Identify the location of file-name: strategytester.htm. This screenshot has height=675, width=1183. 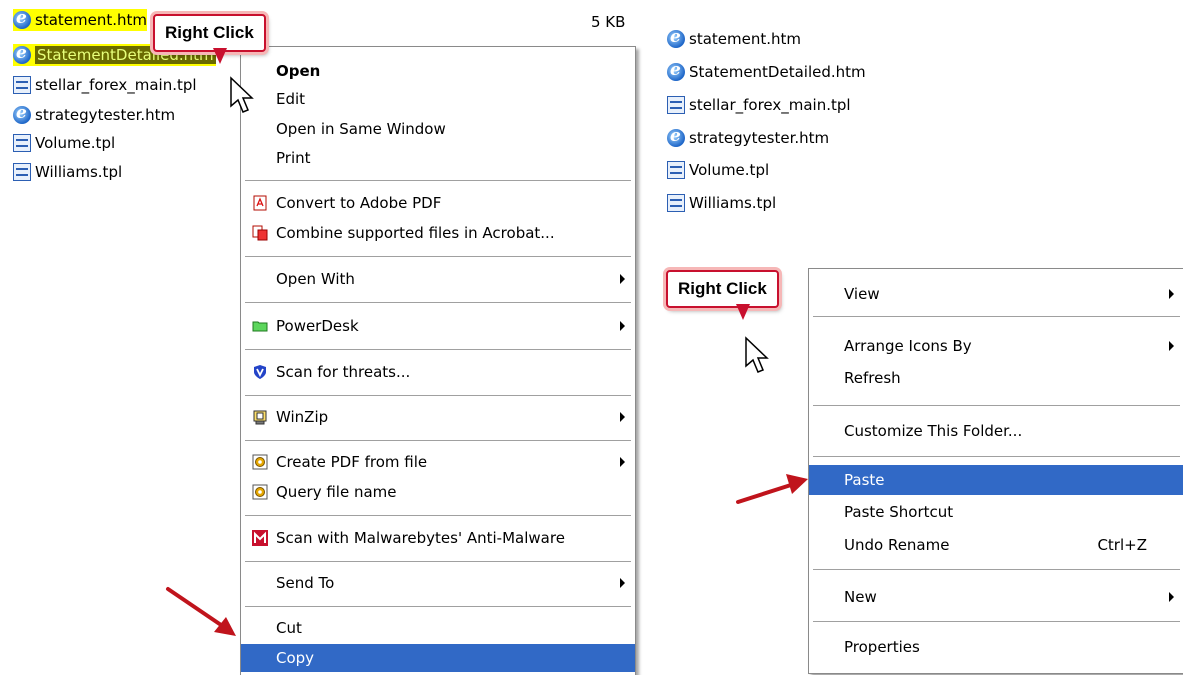
(759, 138).